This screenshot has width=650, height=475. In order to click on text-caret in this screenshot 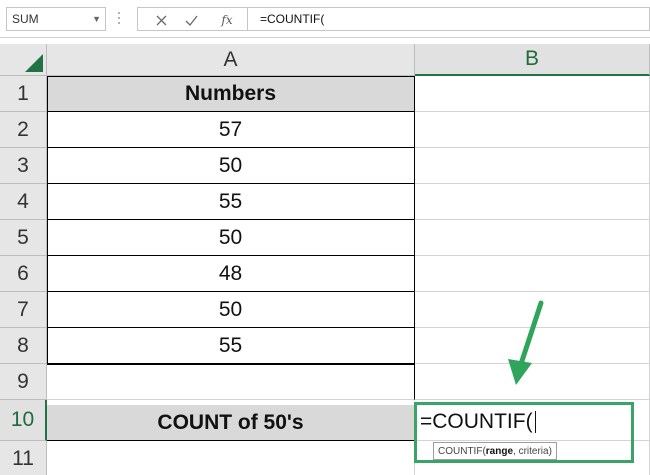, I will do `click(535, 421)`.